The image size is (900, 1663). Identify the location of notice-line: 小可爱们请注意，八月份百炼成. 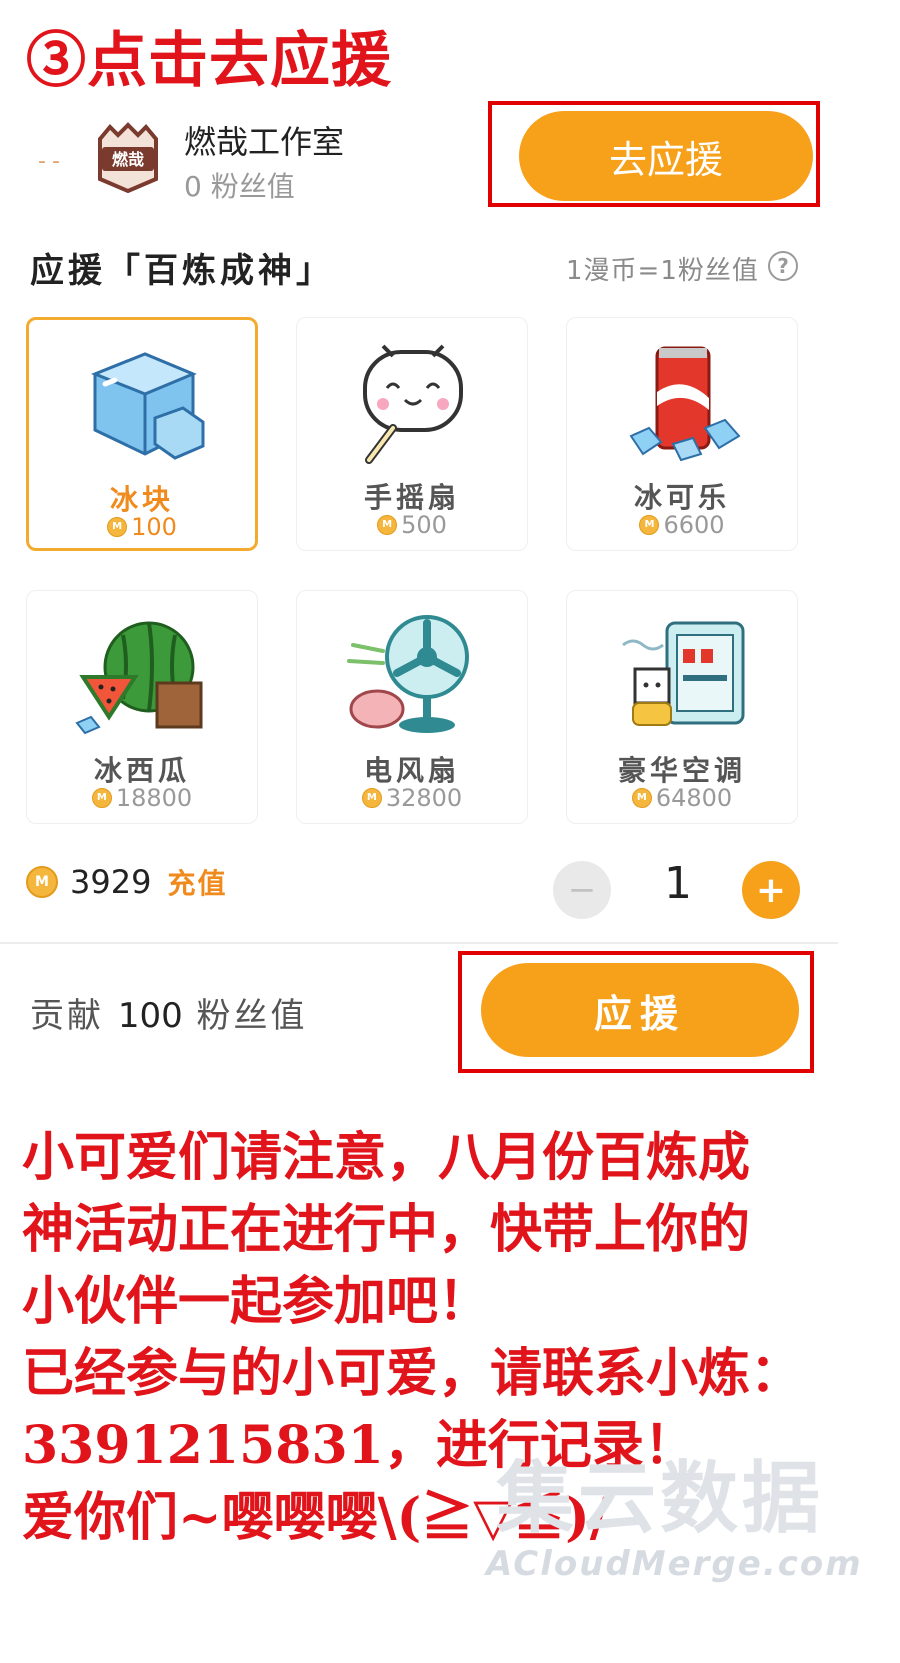
(386, 1157).